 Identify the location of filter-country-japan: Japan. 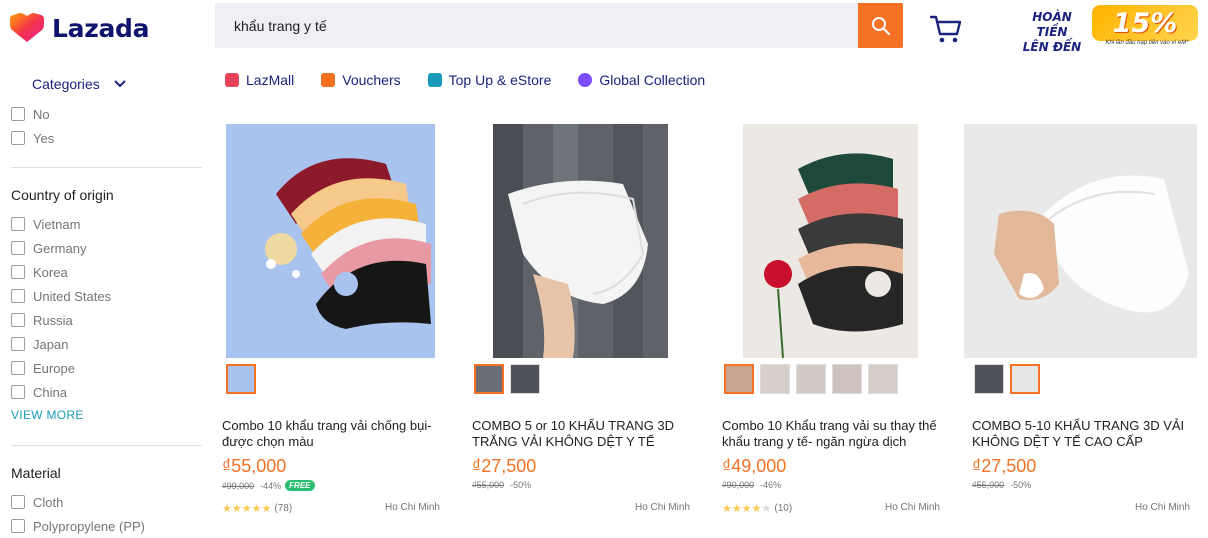
(39, 344).